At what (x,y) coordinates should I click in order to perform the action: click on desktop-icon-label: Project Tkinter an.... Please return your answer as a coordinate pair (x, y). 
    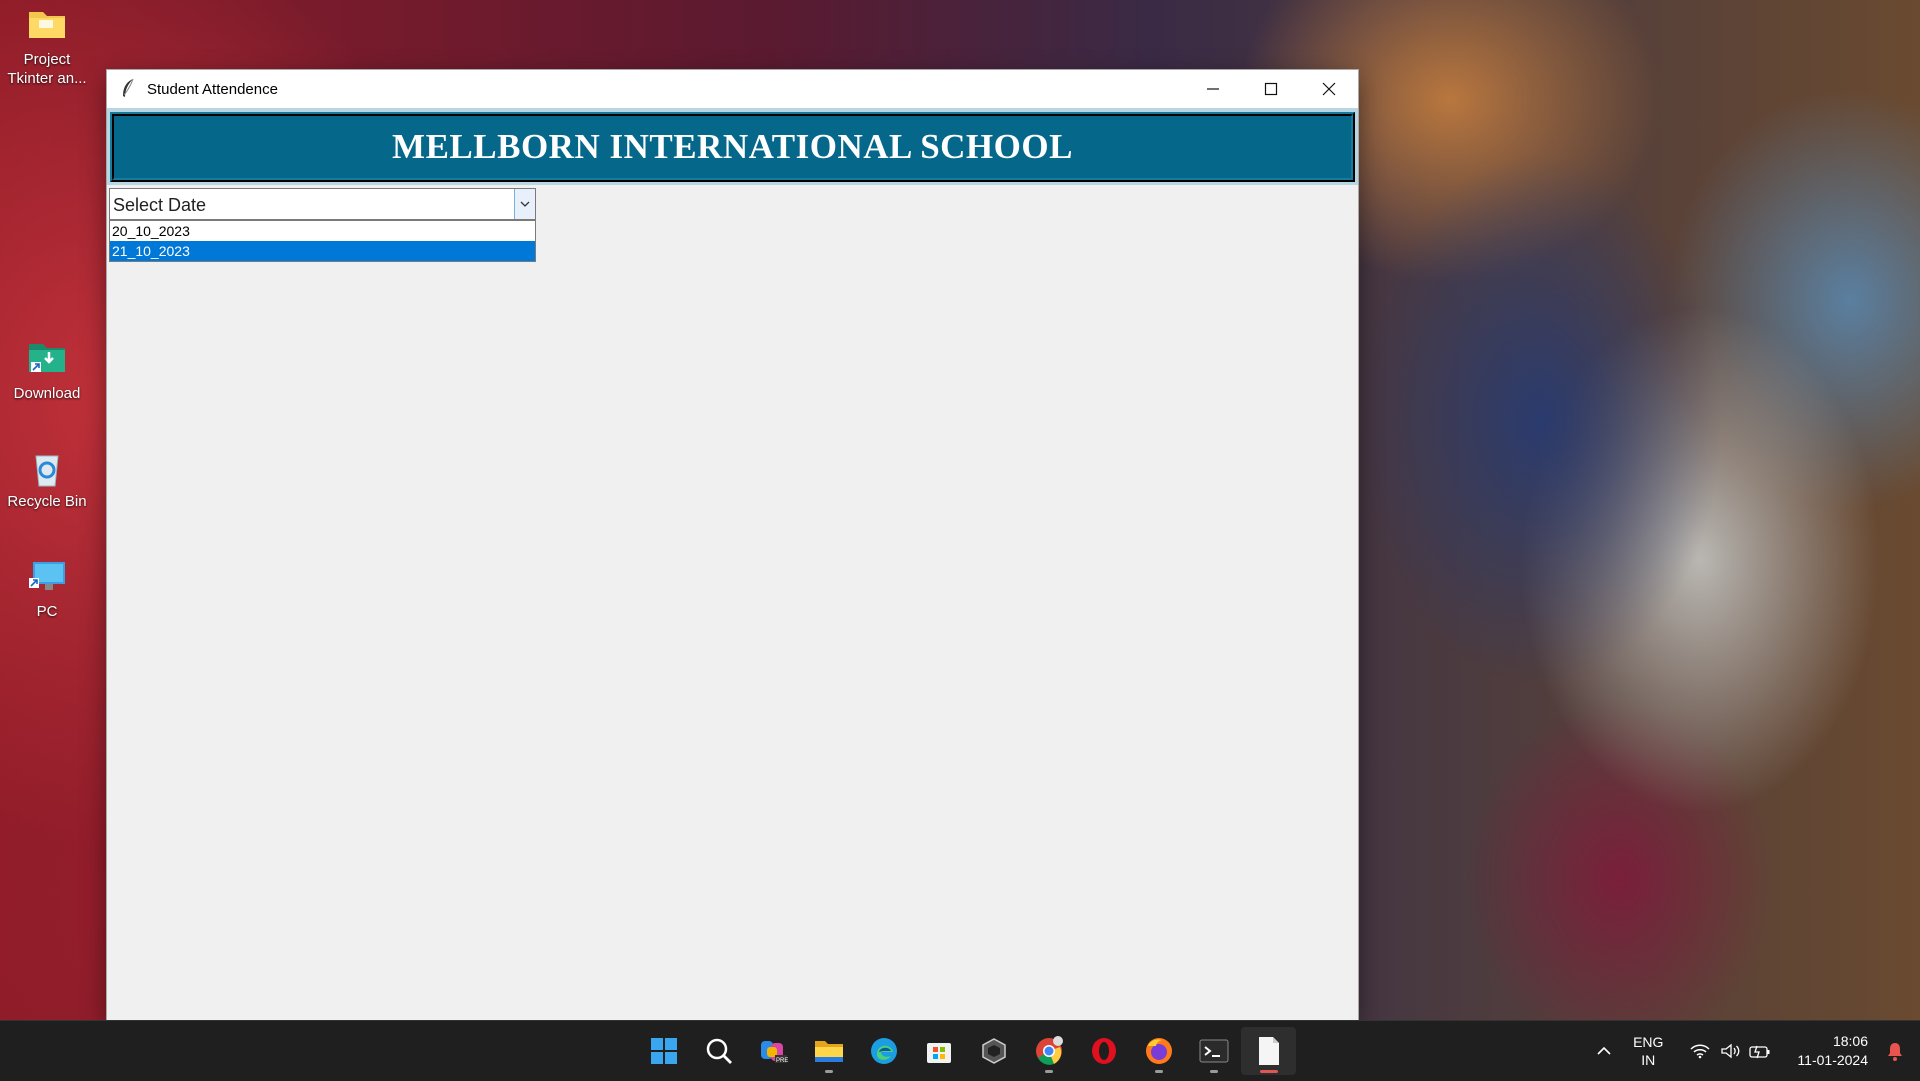
    Looking at the image, I should click on (47, 69).